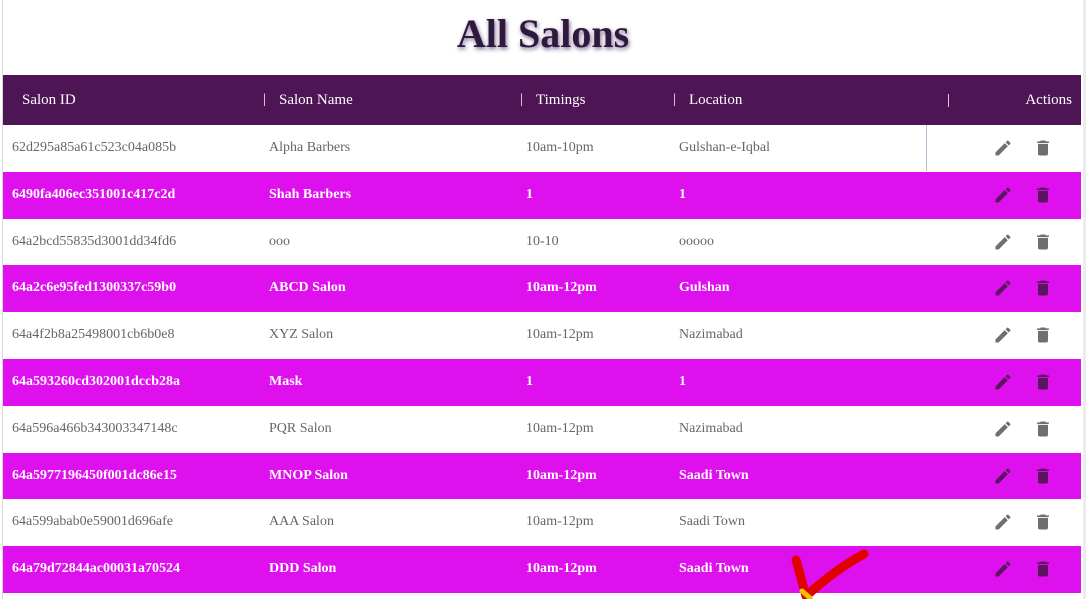 The width and height of the screenshot is (1086, 599). Describe the element at coordinates (308, 100) in the screenshot. I see `header-salon-name: | Salon Name` at that location.